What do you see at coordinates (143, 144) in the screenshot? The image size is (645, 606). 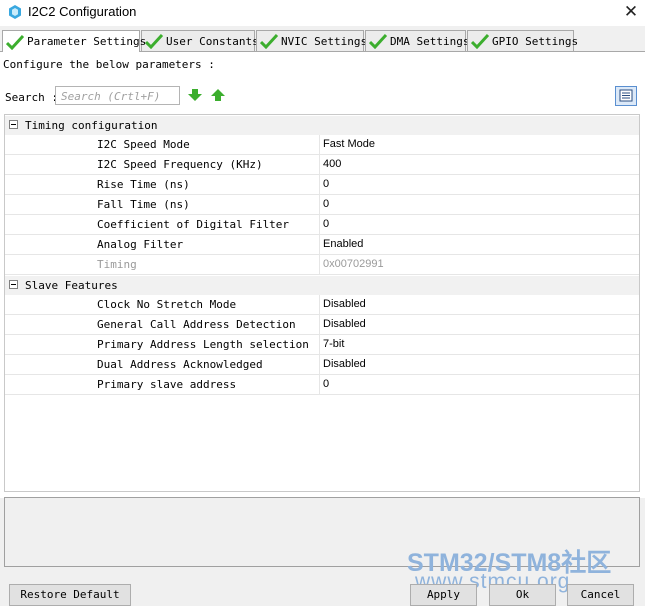 I see `param-name: I2C Speed Mode` at bounding box center [143, 144].